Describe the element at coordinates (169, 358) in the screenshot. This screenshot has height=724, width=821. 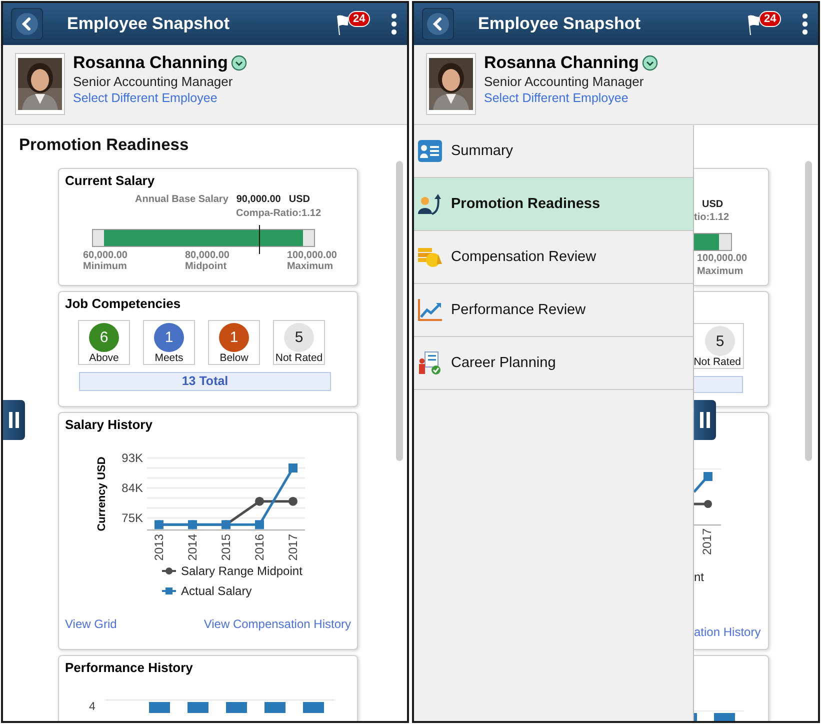
I see `rating-label: Meets` at that location.